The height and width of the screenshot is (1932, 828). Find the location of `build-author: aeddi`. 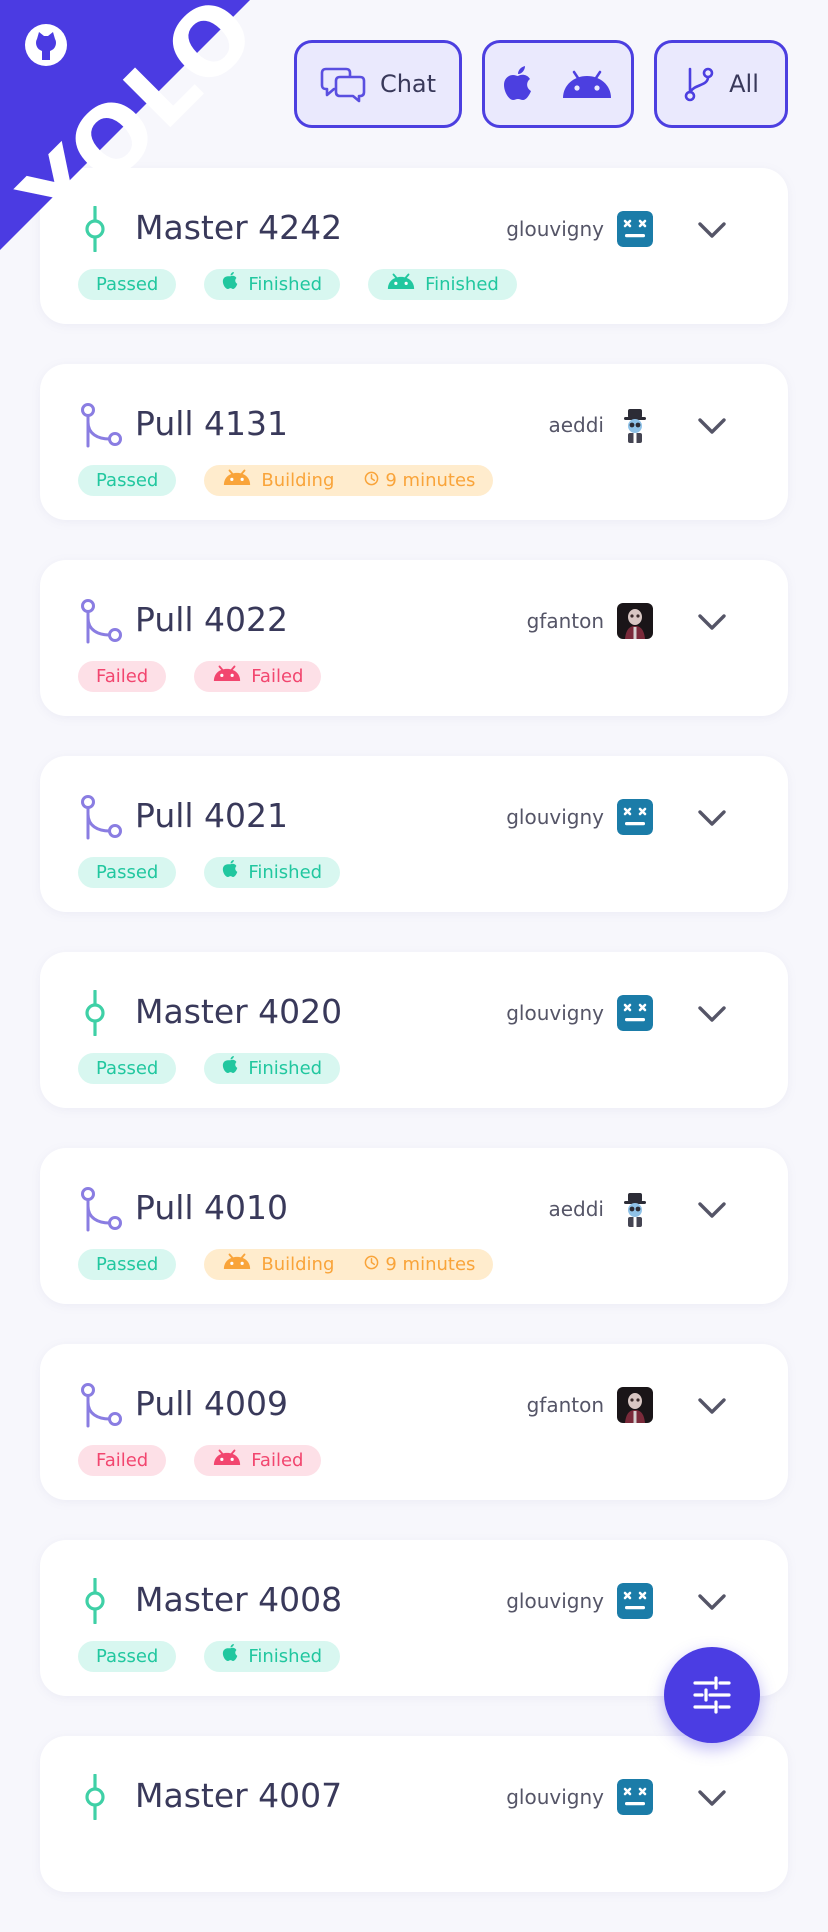

build-author: aeddi is located at coordinates (576, 425).